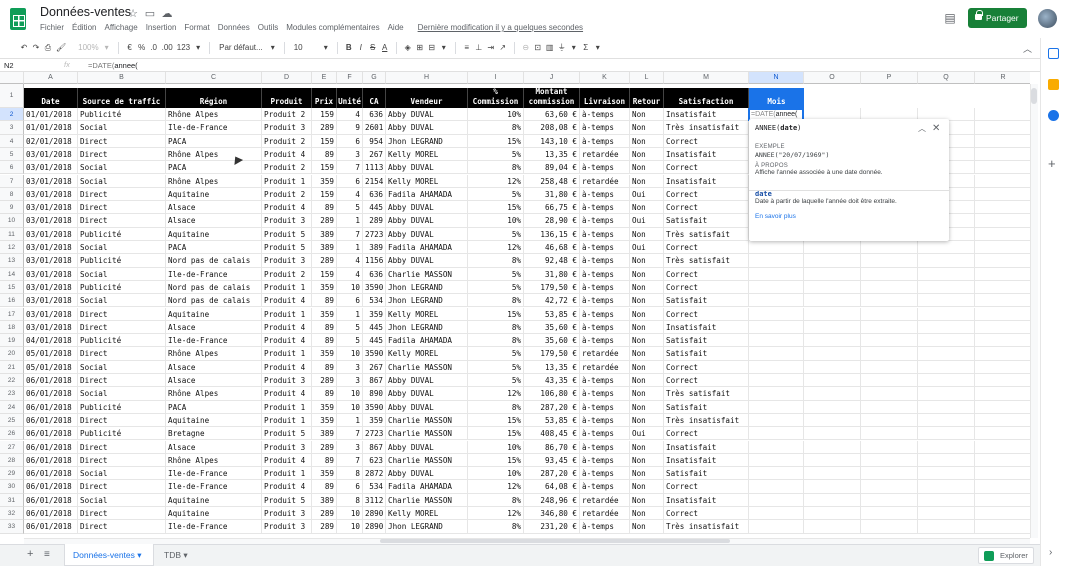  I want to click on table-cell: 89, so click(324, 341).